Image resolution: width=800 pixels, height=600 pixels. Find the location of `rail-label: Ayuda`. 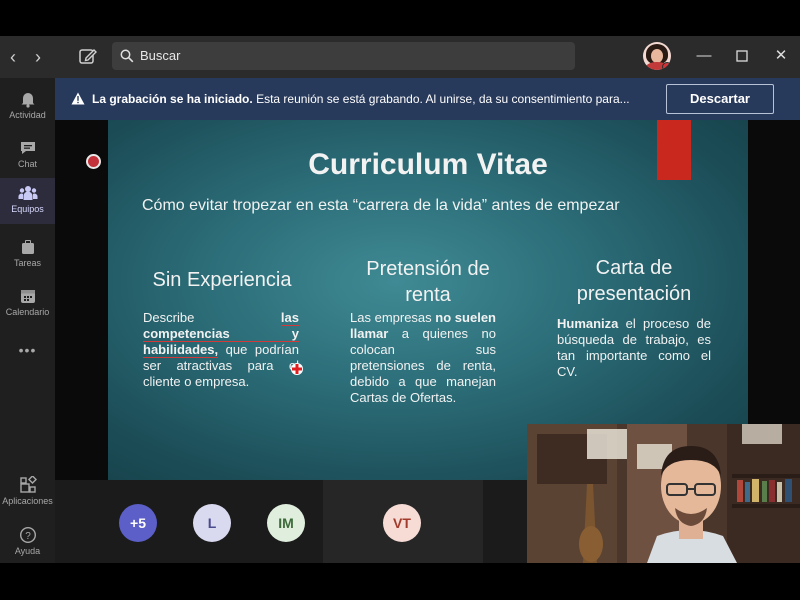

rail-label: Ayuda is located at coordinates (27, 551).